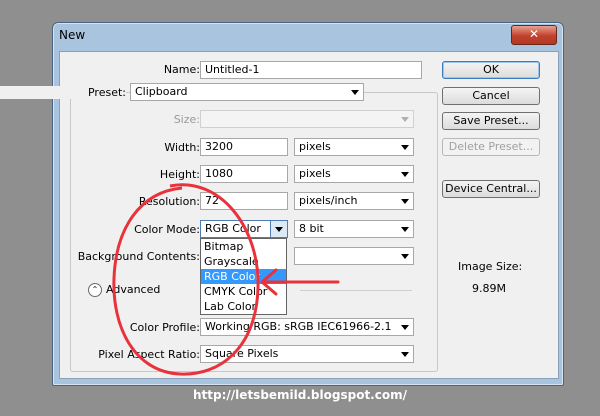 The image size is (600, 416). Describe the element at coordinates (315, 173) in the screenshot. I see `height-unit-value: pixels` at that location.